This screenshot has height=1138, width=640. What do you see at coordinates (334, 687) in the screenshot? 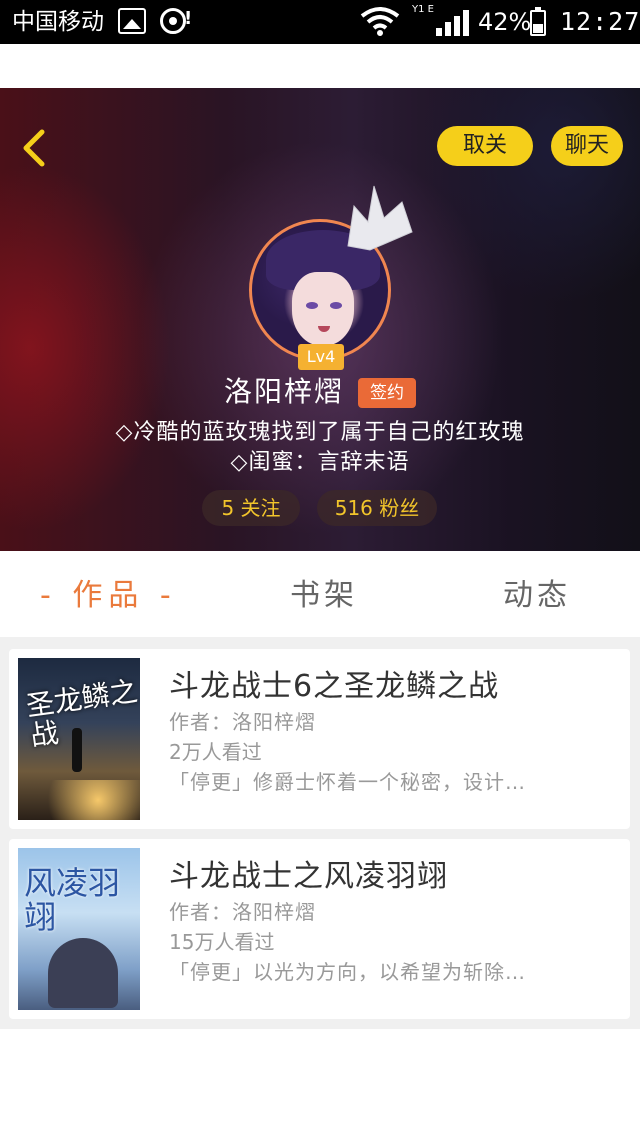
I see `book-title: 斗龙战士6之圣龙鳞之战` at bounding box center [334, 687].